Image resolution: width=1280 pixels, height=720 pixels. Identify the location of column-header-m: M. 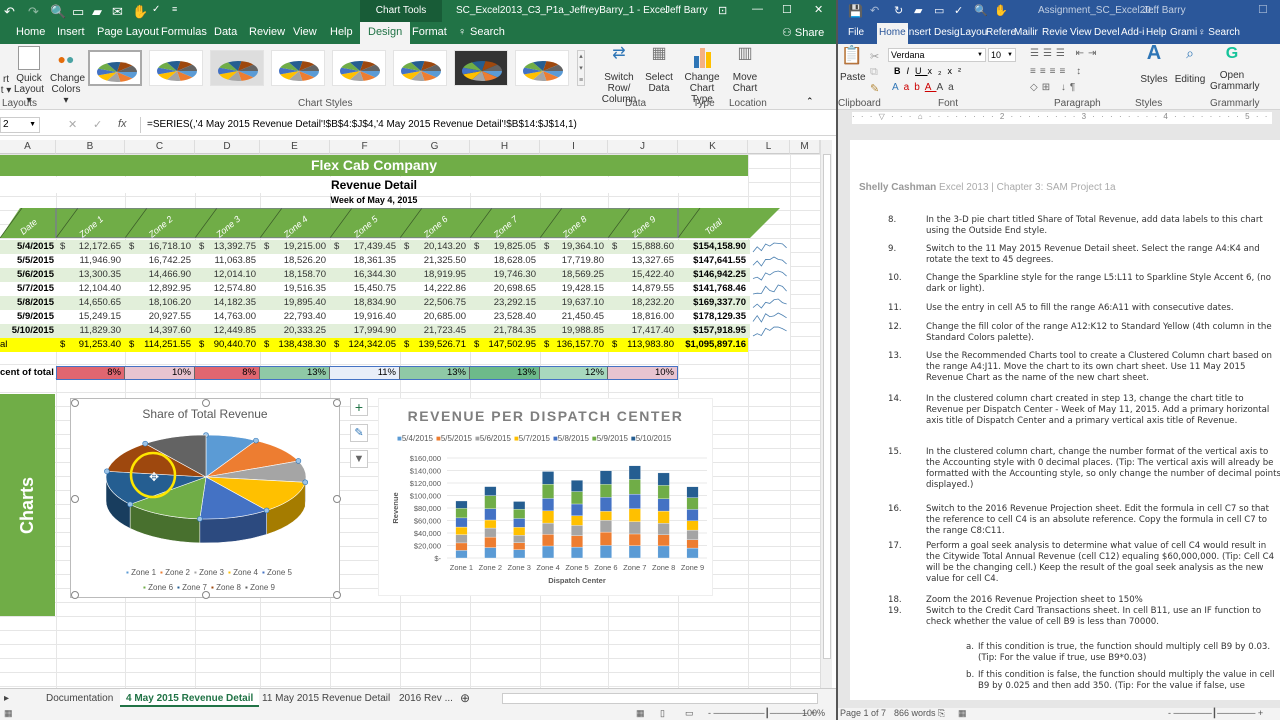
(805, 147).